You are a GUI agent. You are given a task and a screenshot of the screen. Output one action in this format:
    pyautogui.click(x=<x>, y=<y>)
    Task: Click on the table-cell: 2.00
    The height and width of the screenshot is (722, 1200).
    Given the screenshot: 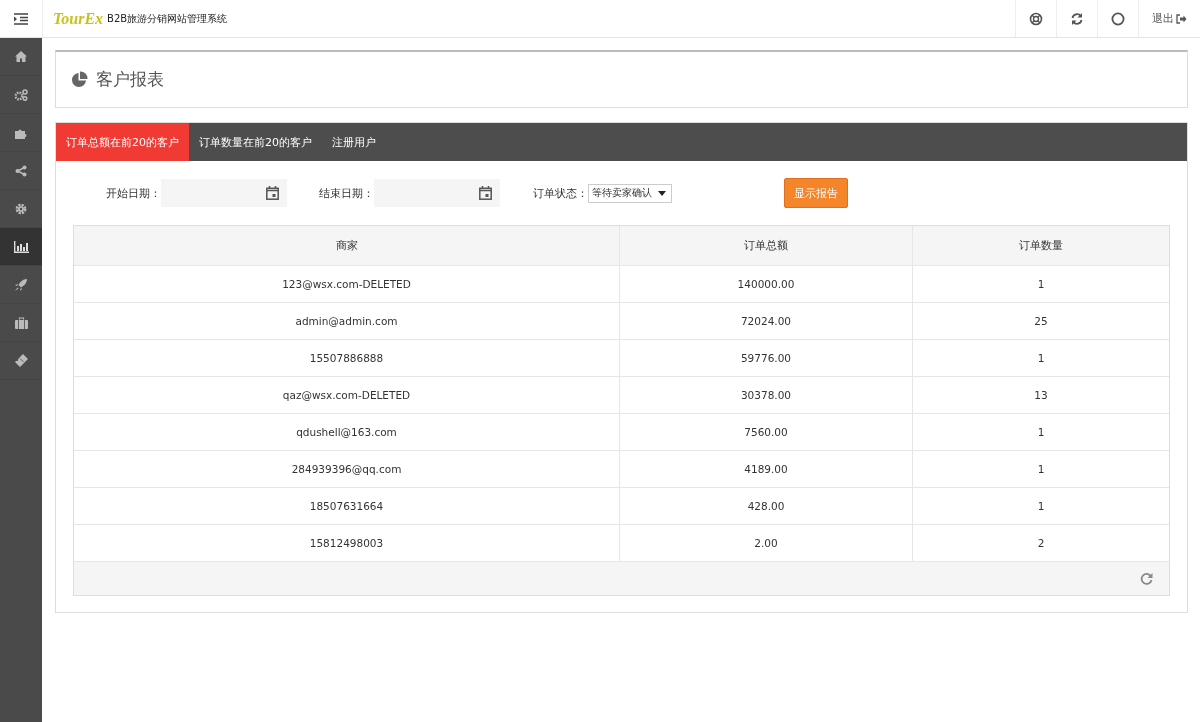 What is the action you would take?
    pyautogui.click(x=766, y=543)
    